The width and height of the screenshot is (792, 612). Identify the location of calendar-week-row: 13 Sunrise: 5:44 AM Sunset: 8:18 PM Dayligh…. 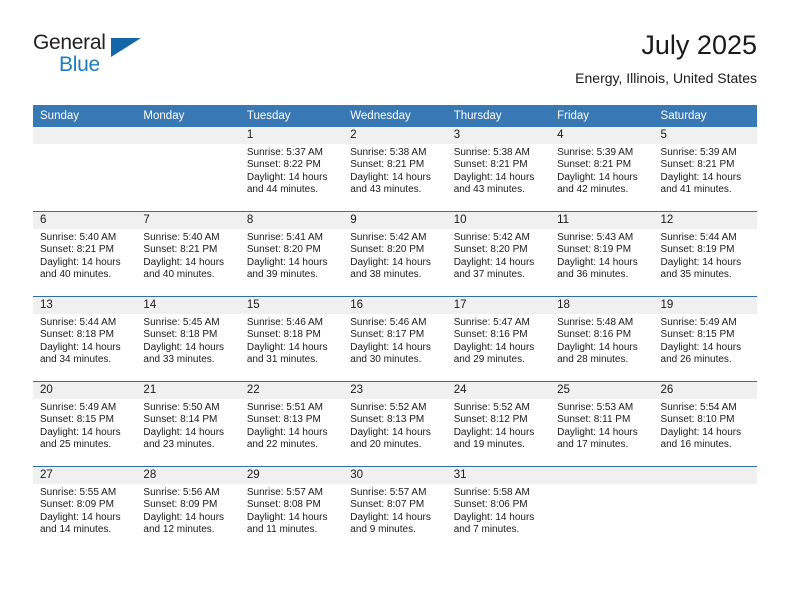
(395, 339).